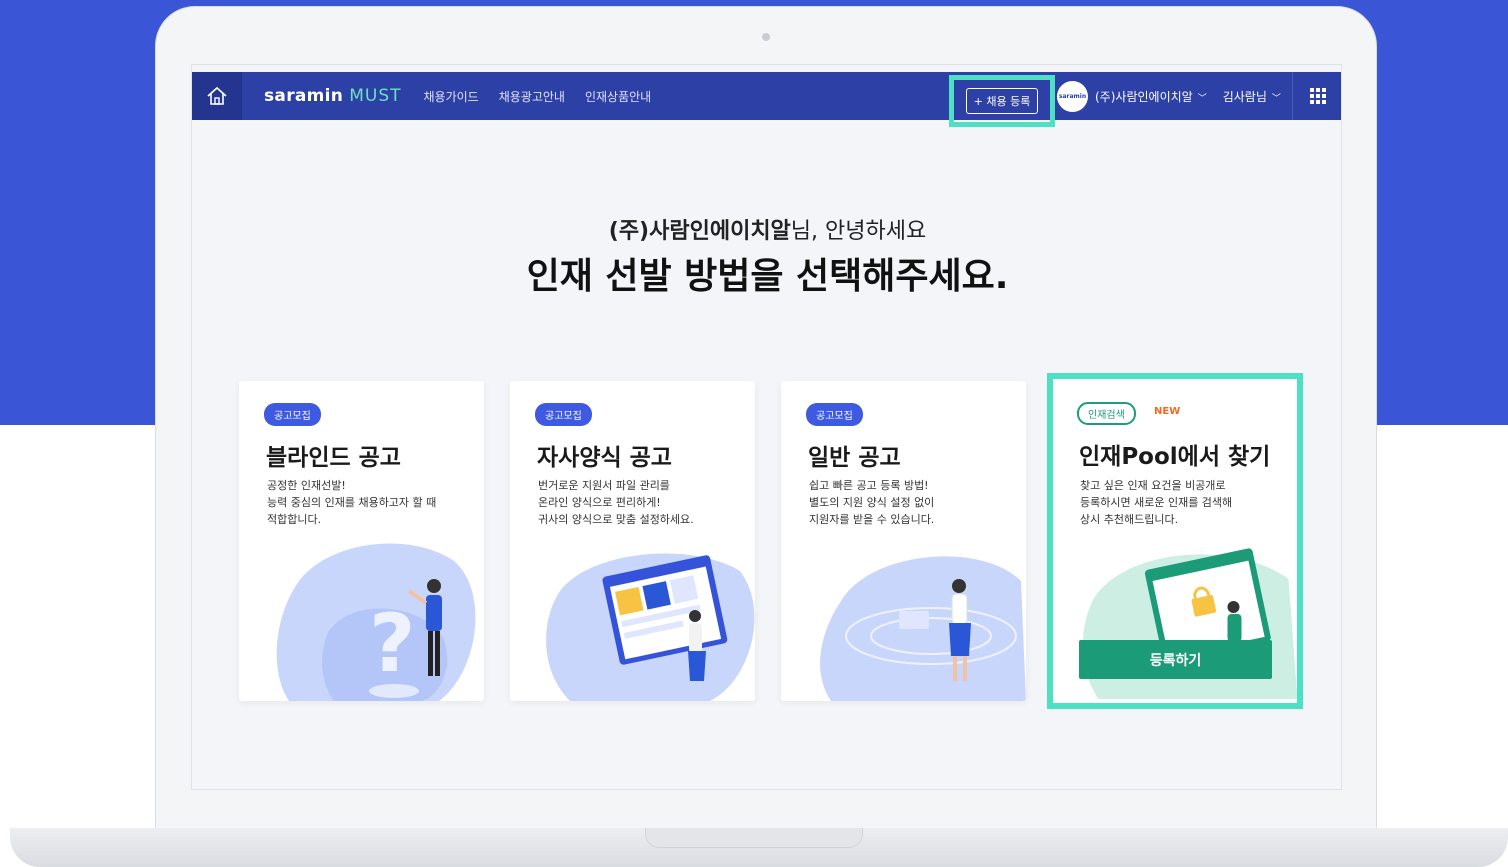 The height and width of the screenshot is (867, 1508). What do you see at coordinates (604, 485) in the screenshot?
I see `desc-line: 번거로운 지원서 파일 관리를` at bounding box center [604, 485].